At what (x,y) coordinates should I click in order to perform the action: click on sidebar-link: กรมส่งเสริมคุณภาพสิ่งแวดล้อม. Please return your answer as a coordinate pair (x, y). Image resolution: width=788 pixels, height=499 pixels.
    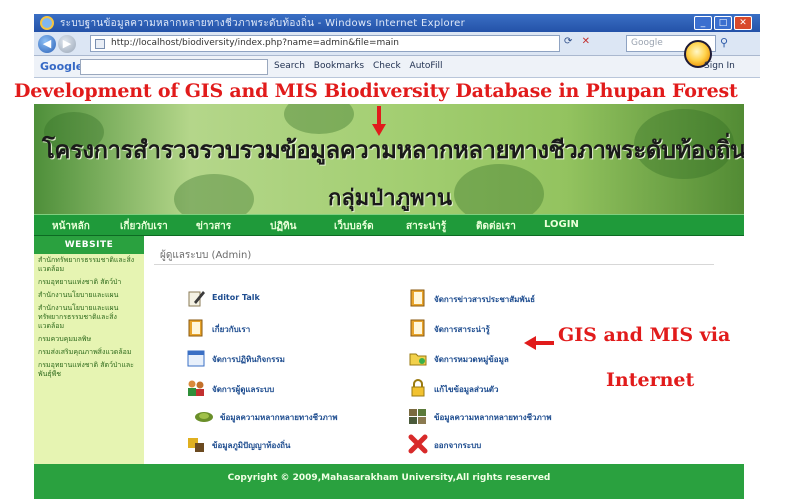
    Looking at the image, I should click on (89, 352).